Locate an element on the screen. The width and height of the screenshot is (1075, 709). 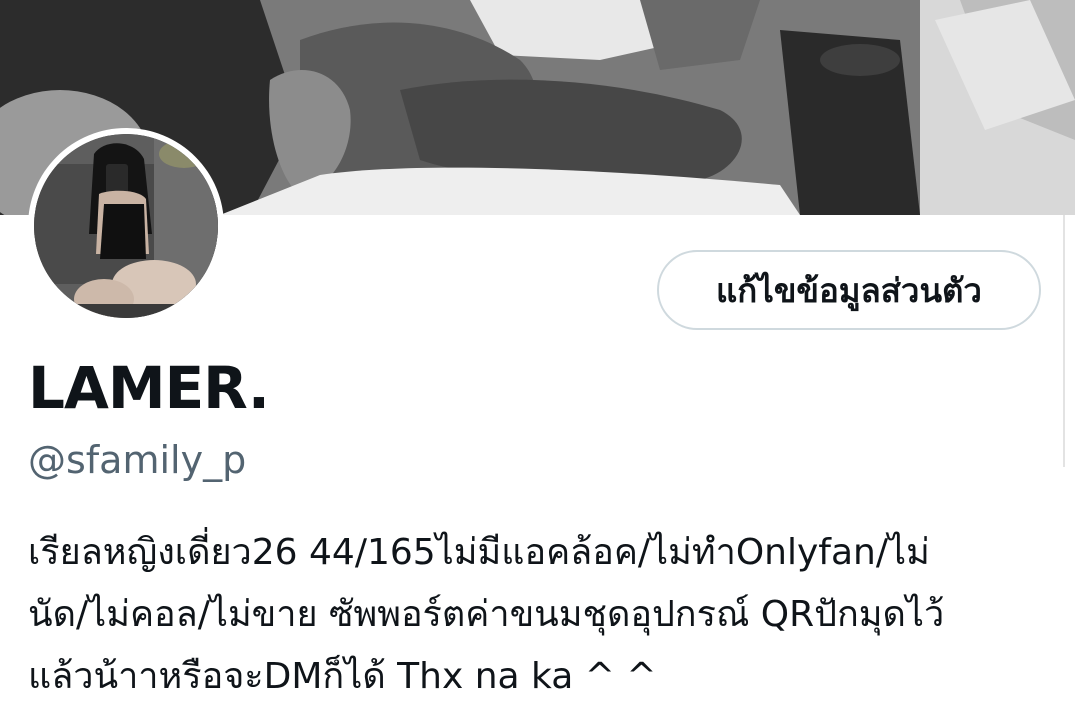
edit-profile-button-label: แก้ไขข้อมูลส่วนตัว is located at coordinates (849, 290).